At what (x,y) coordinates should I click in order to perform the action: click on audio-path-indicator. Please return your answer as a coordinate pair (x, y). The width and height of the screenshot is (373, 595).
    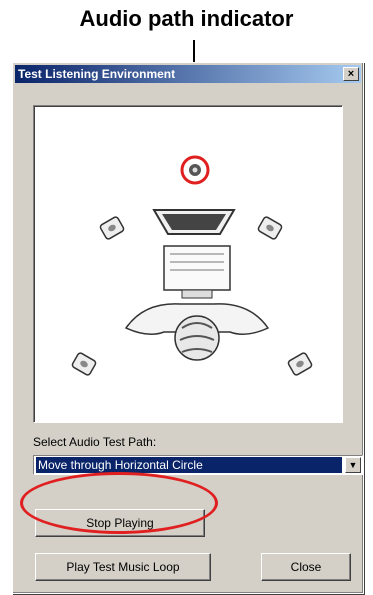
    Looking at the image, I should click on (195, 170).